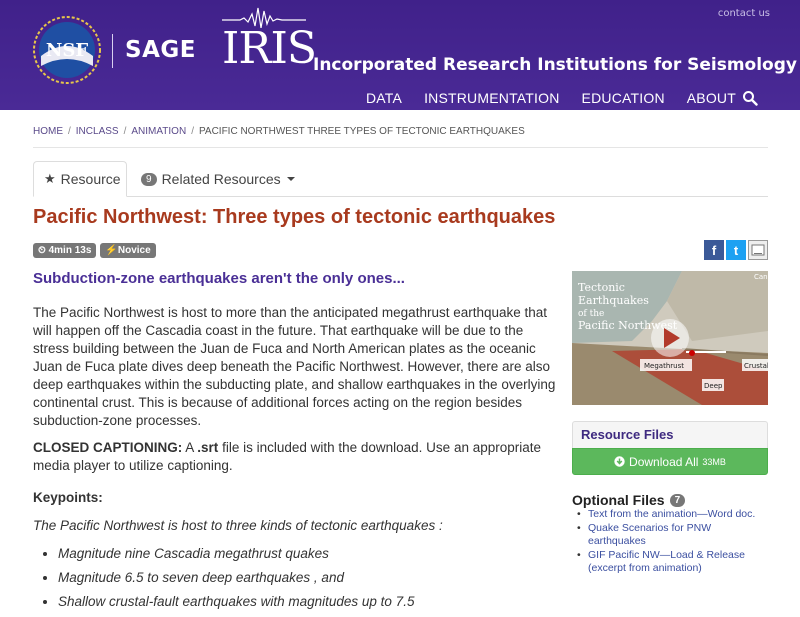  What do you see at coordinates (756, 366) in the screenshot?
I see `video-label-crustal: Crustal` at bounding box center [756, 366].